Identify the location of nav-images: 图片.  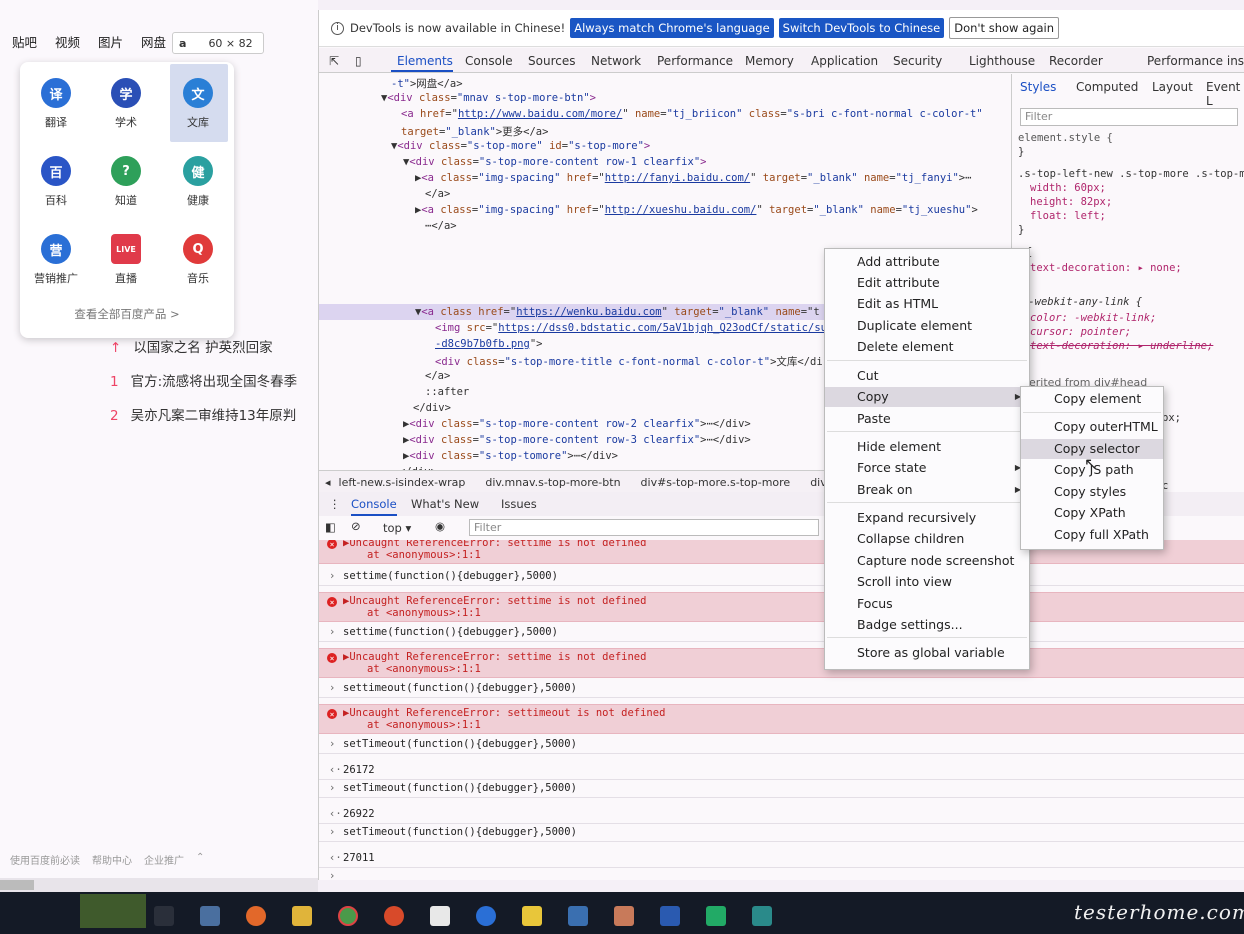
(110, 41).